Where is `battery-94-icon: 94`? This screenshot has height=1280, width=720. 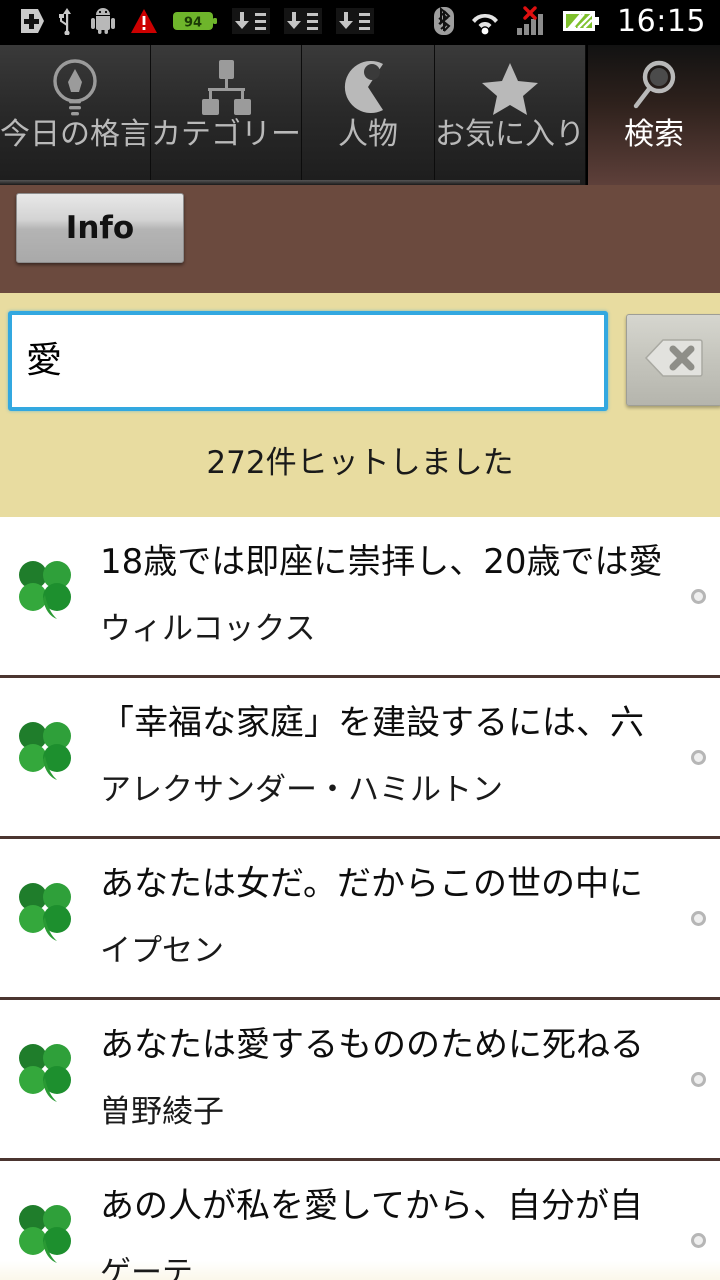 battery-94-icon: 94 is located at coordinates (195, 23).